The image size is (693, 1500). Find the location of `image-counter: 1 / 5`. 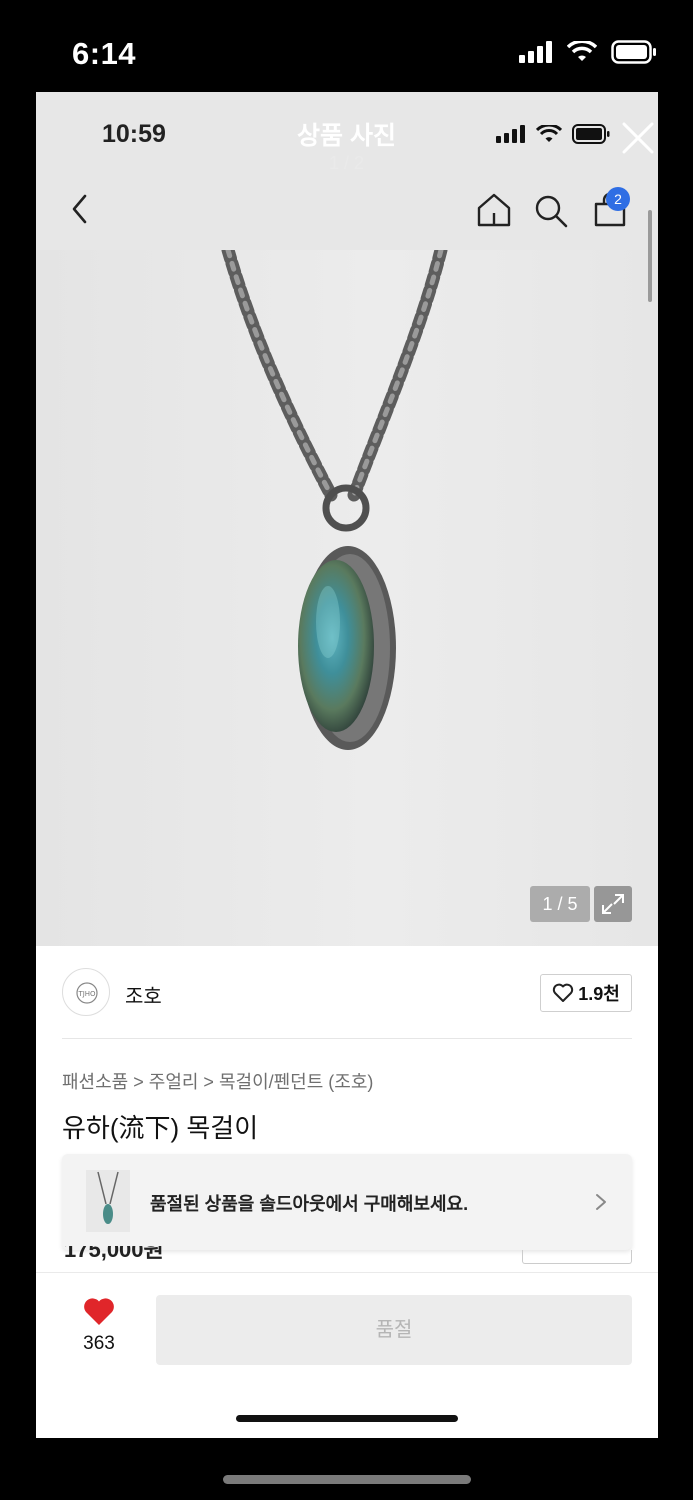

image-counter: 1 / 5 is located at coordinates (560, 904).